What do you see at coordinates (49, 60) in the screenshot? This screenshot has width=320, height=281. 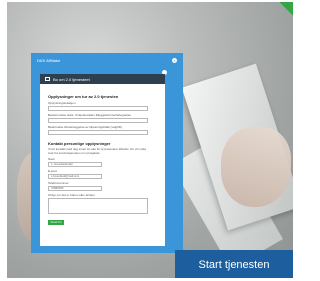 I see `app-title: DIGI Affiliator` at bounding box center [49, 60].